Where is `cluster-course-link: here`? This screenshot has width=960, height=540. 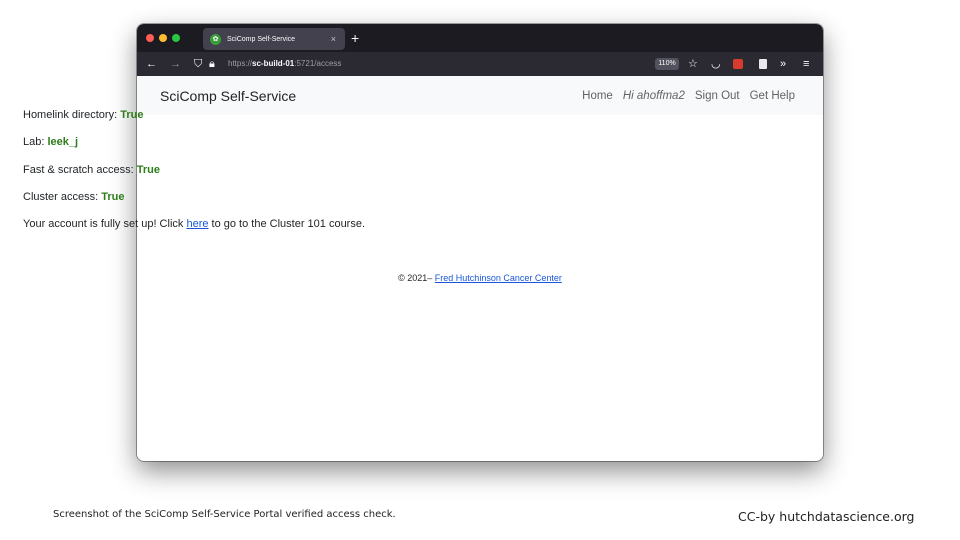 cluster-course-link: here is located at coordinates (197, 224).